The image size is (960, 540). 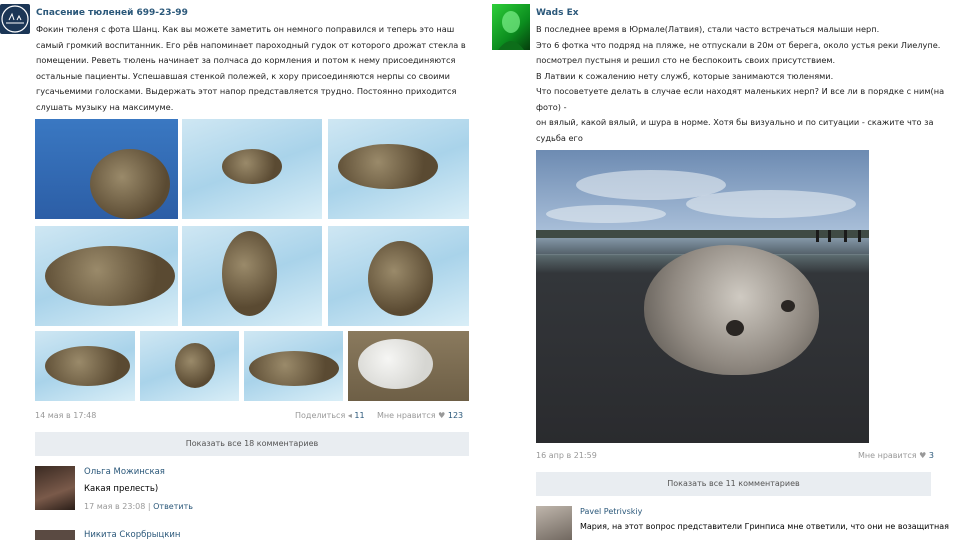 What do you see at coordinates (931, 455) in the screenshot?
I see `like-count: 3` at bounding box center [931, 455].